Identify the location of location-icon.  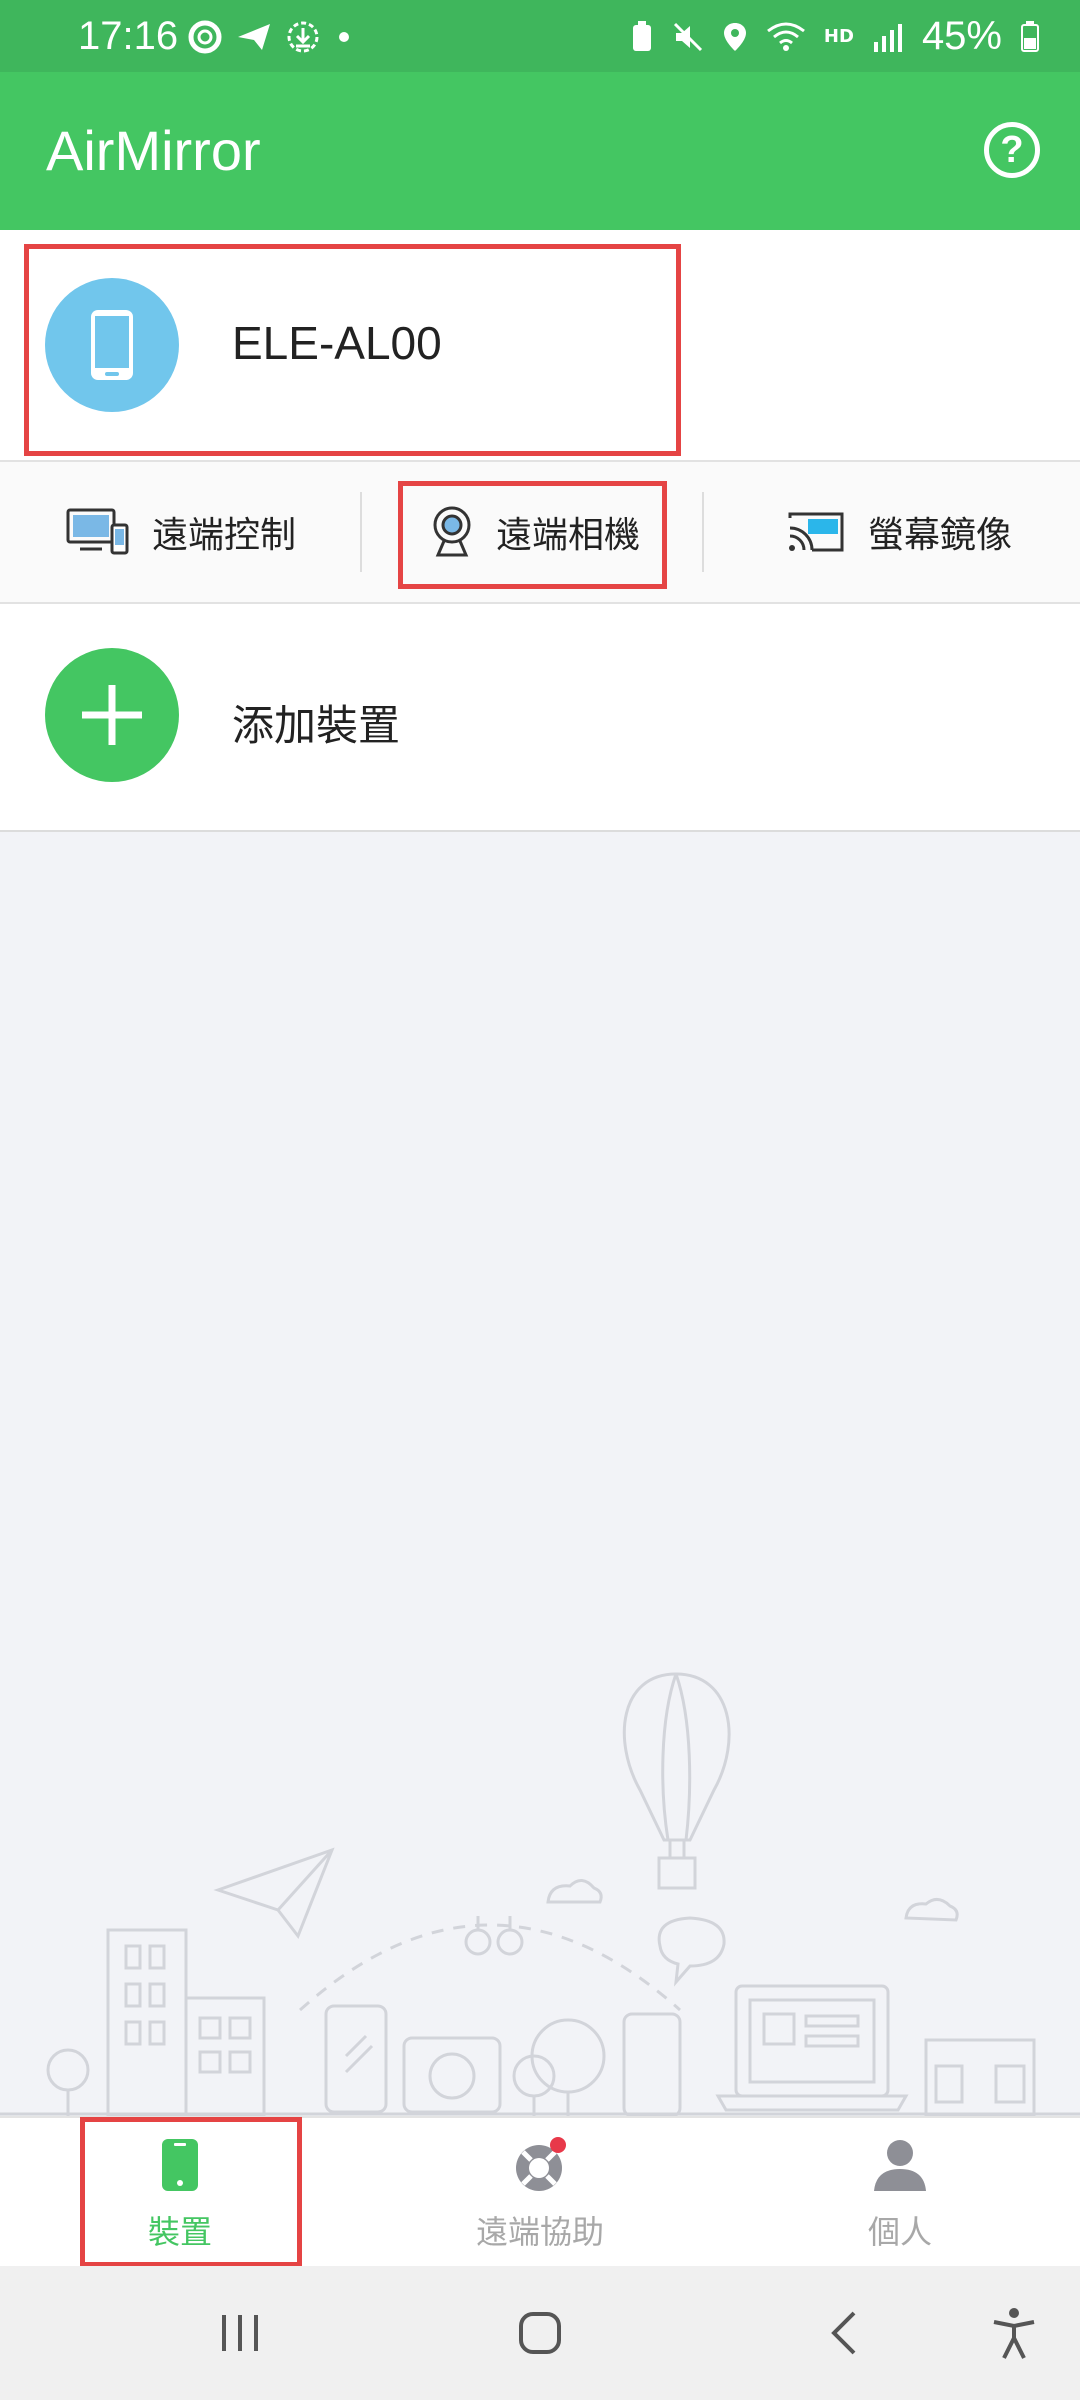
(734, 36).